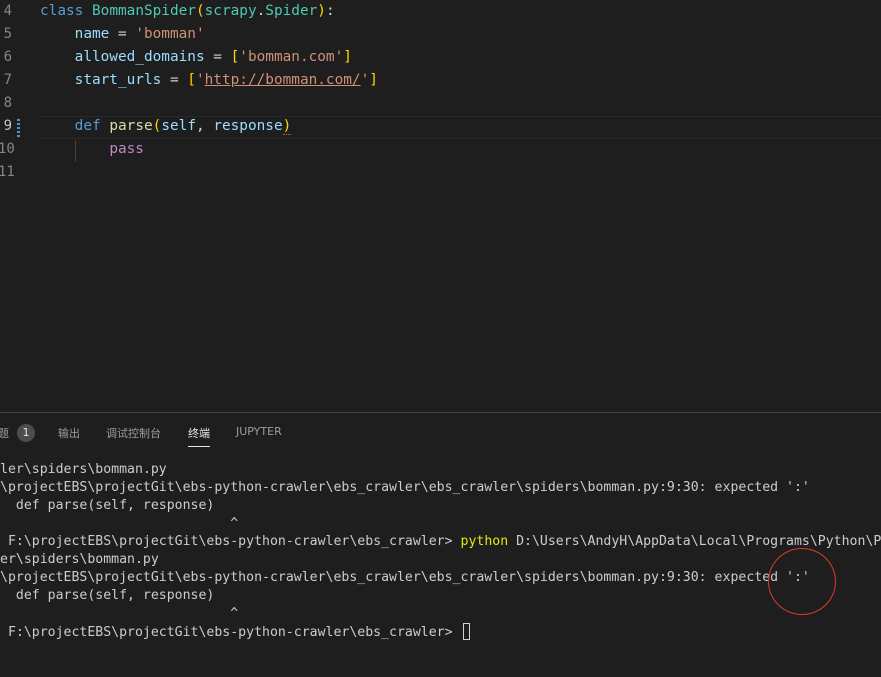 The image size is (881, 677). Describe the element at coordinates (466, 631) in the screenshot. I see `cursor-block-icon` at that location.